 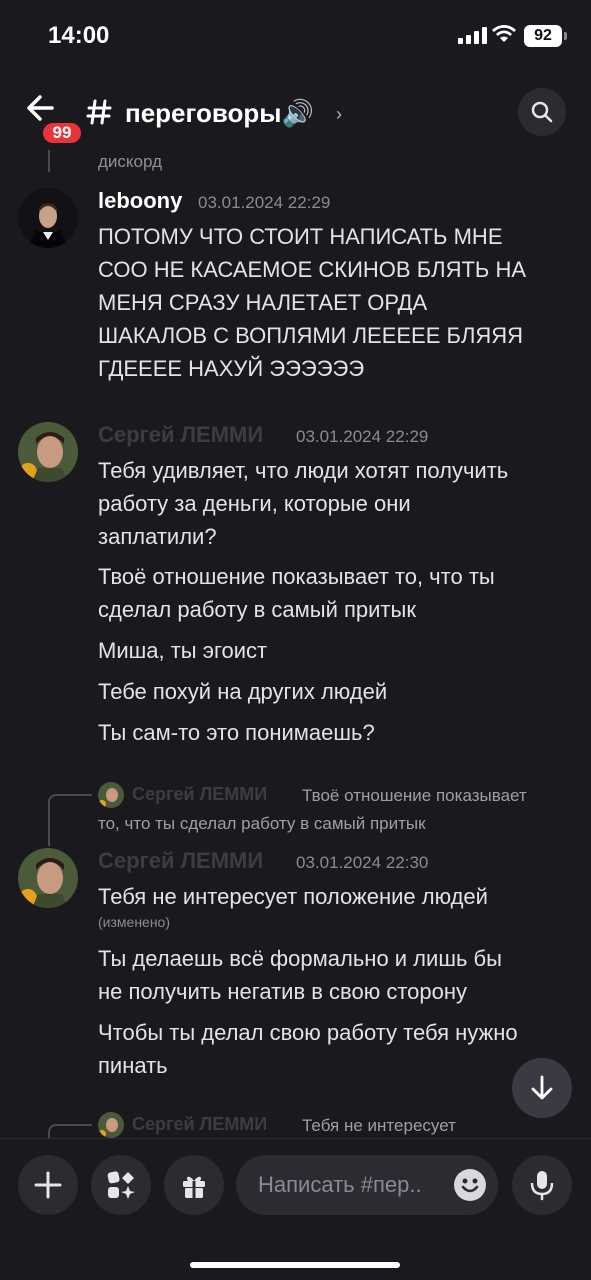 I want to click on status-time: 14:00, so click(x=79, y=35).